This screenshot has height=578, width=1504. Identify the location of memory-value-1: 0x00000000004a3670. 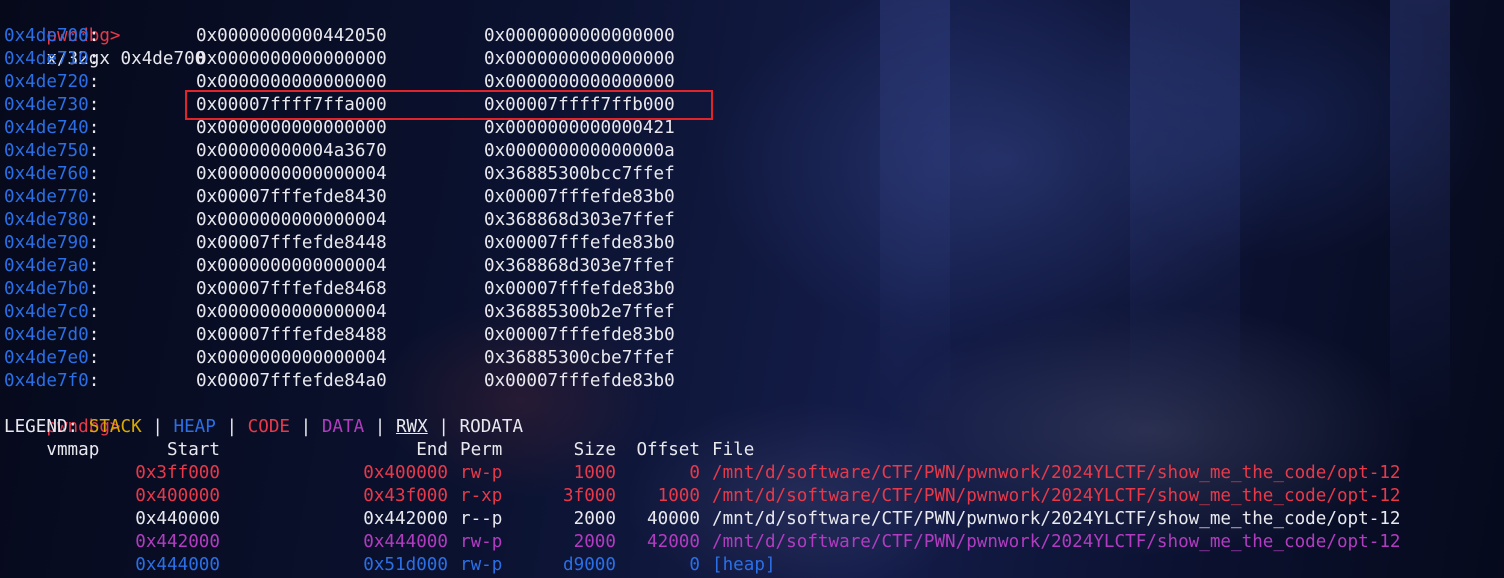
(291, 151).